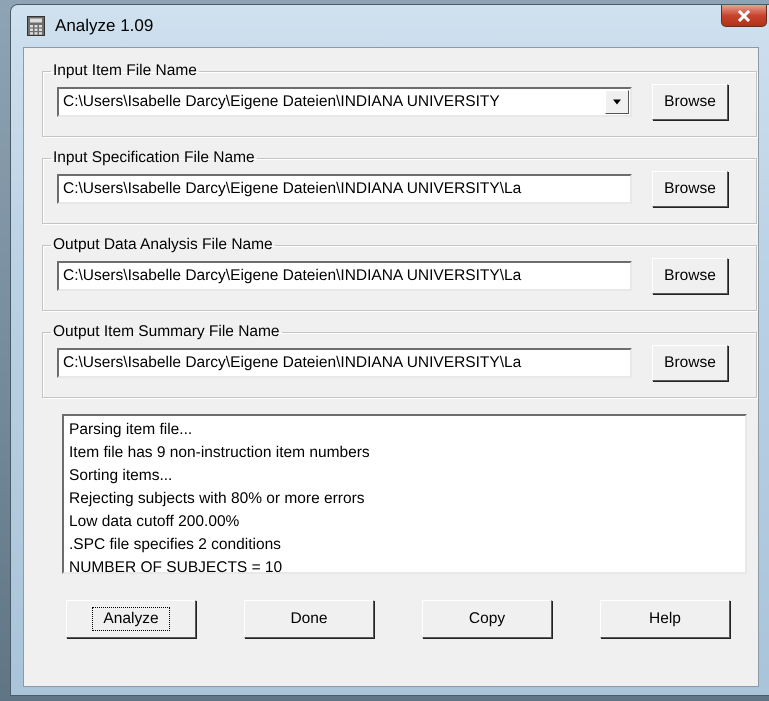 This screenshot has width=769, height=701. I want to click on caret-icon, so click(617, 102).